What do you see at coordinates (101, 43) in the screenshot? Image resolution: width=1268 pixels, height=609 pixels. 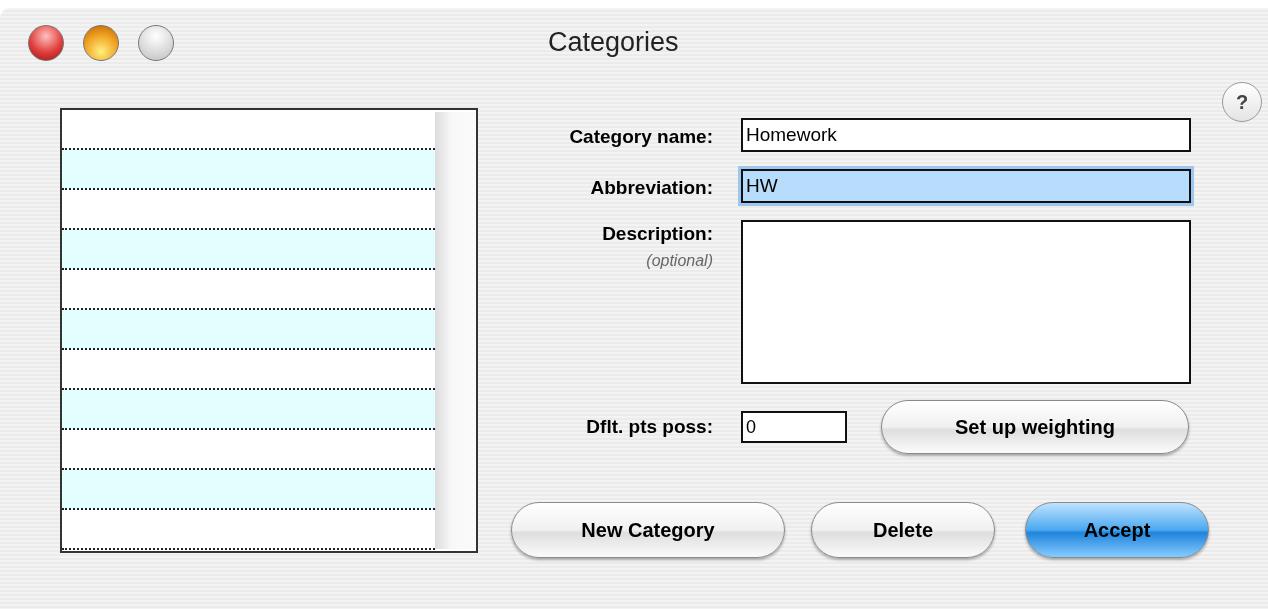 I see `minimize-button` at bounding box center [101, 43].